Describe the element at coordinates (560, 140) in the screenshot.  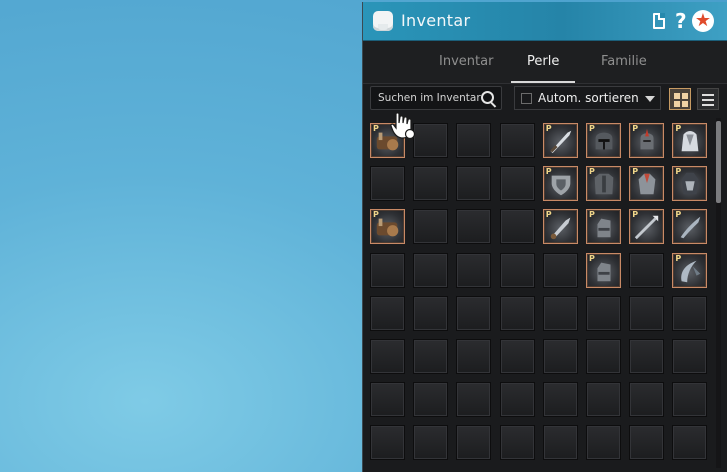
I see `inventory-slot-sword: P` at that location.